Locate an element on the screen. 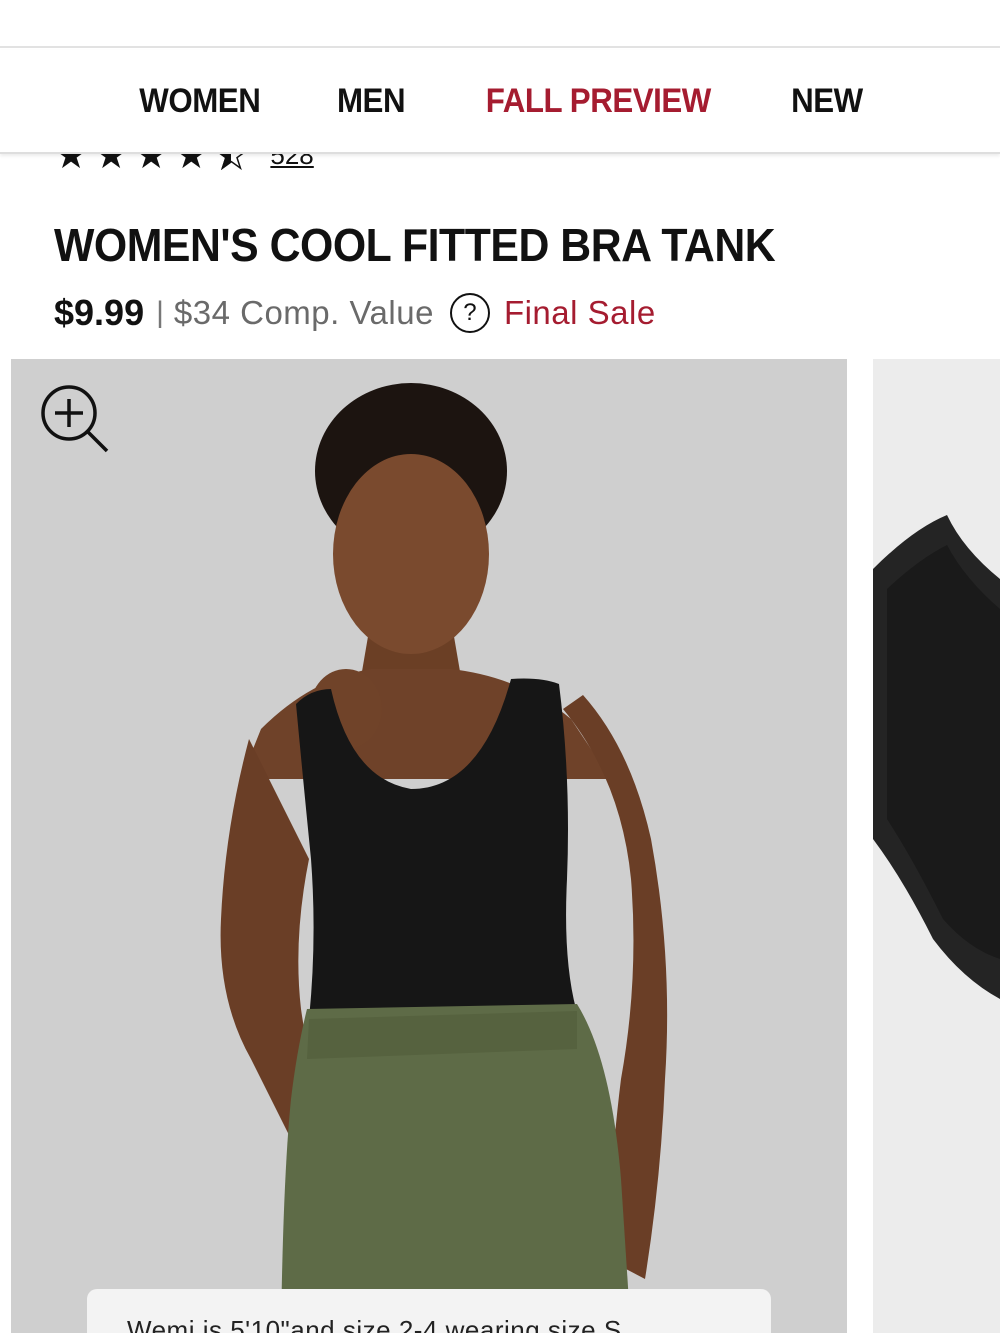  category-nav: WOMEN MEN FALL PREVIEW NEW is located at coordinates (500, 102).